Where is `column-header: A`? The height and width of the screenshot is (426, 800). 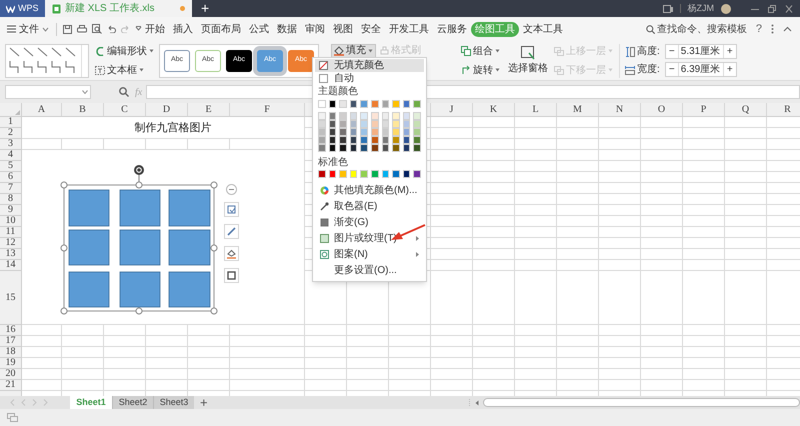 column-header: A is located at coordinates (42, 109).